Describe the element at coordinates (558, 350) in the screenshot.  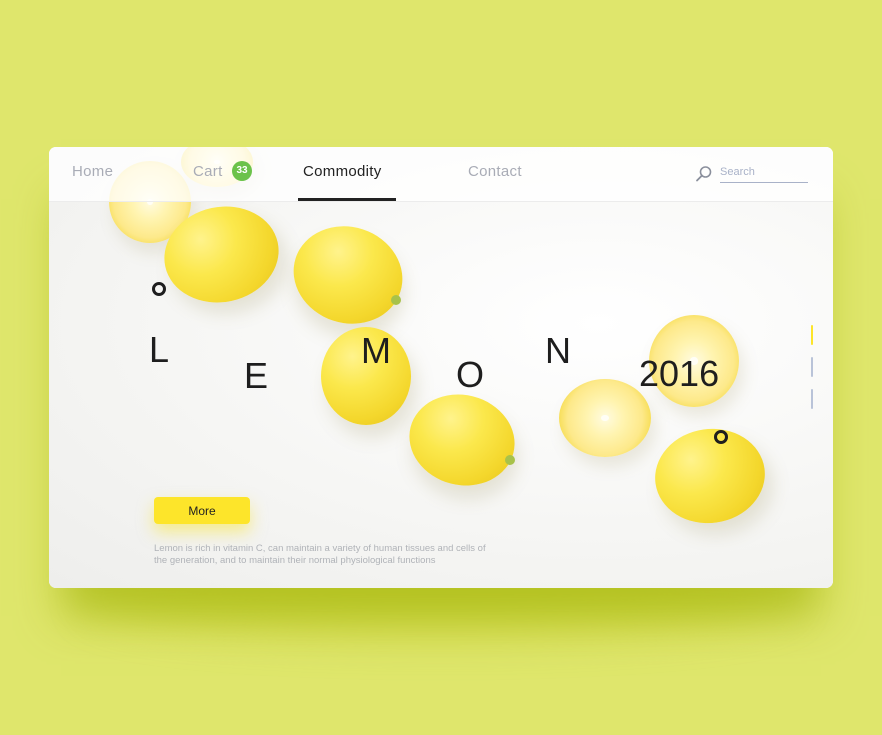
I see `title-letter-n: N` at that location.